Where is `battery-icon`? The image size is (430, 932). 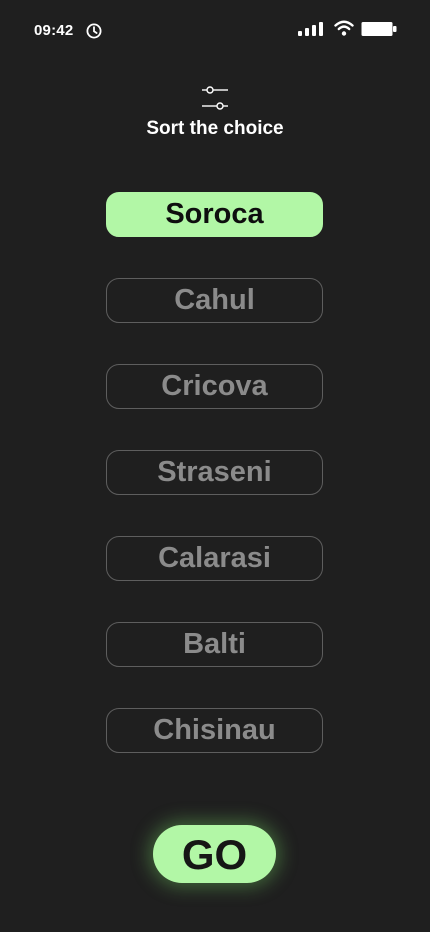
battery-icon is located at coordinates (379, 29).